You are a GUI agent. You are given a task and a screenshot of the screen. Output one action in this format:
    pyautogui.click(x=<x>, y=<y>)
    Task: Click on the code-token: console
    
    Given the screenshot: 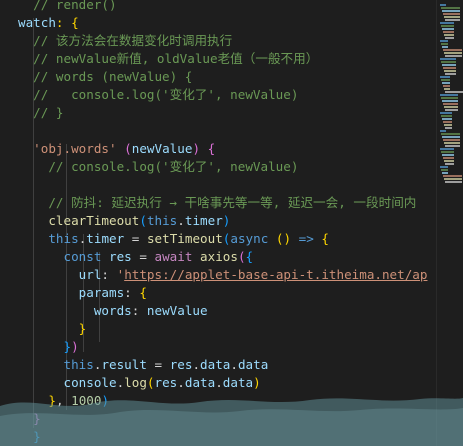 What is the action you would take?
    pyautogui.click(x=90, y=382)
    